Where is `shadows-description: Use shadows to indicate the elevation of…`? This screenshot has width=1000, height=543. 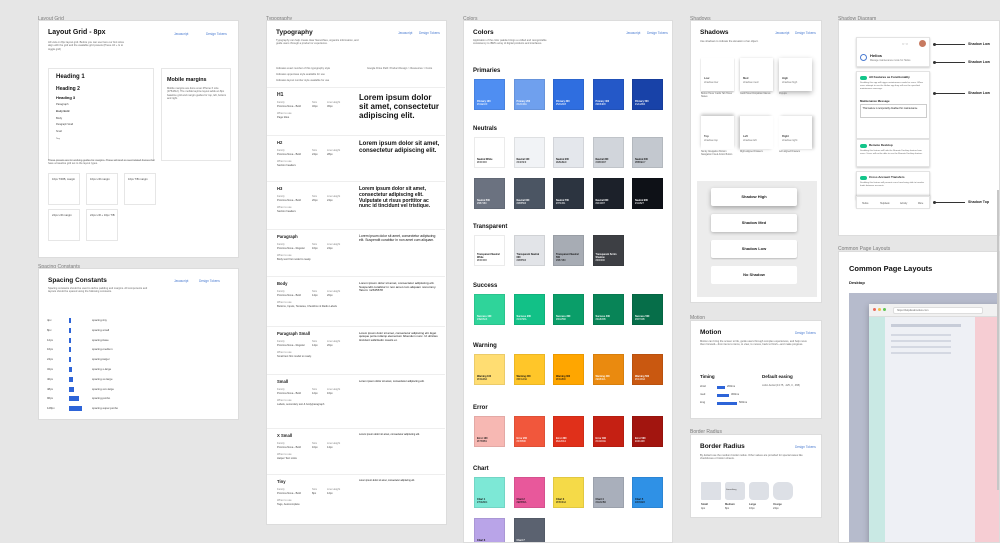
shadows-description: Use shadows to indicate the elevation of… is located at coordinates (729, 41).